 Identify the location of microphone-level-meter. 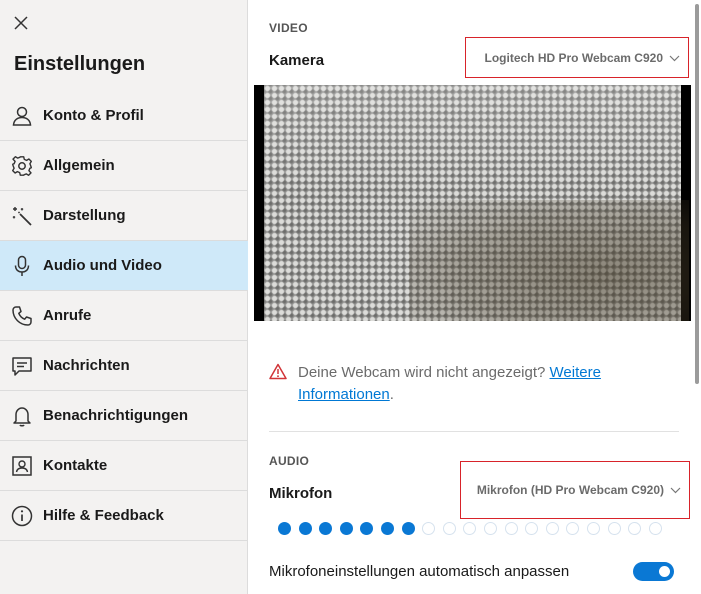
(473, 528).